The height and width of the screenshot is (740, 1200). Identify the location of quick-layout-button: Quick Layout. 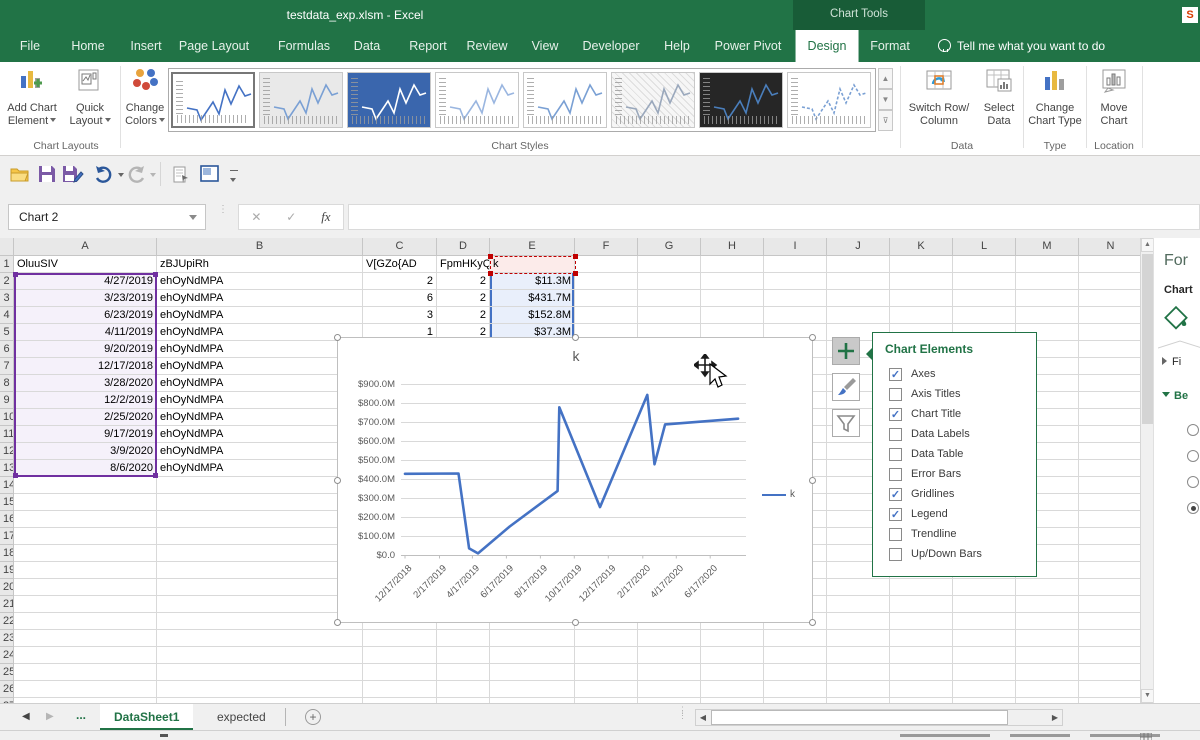
(90, 97).